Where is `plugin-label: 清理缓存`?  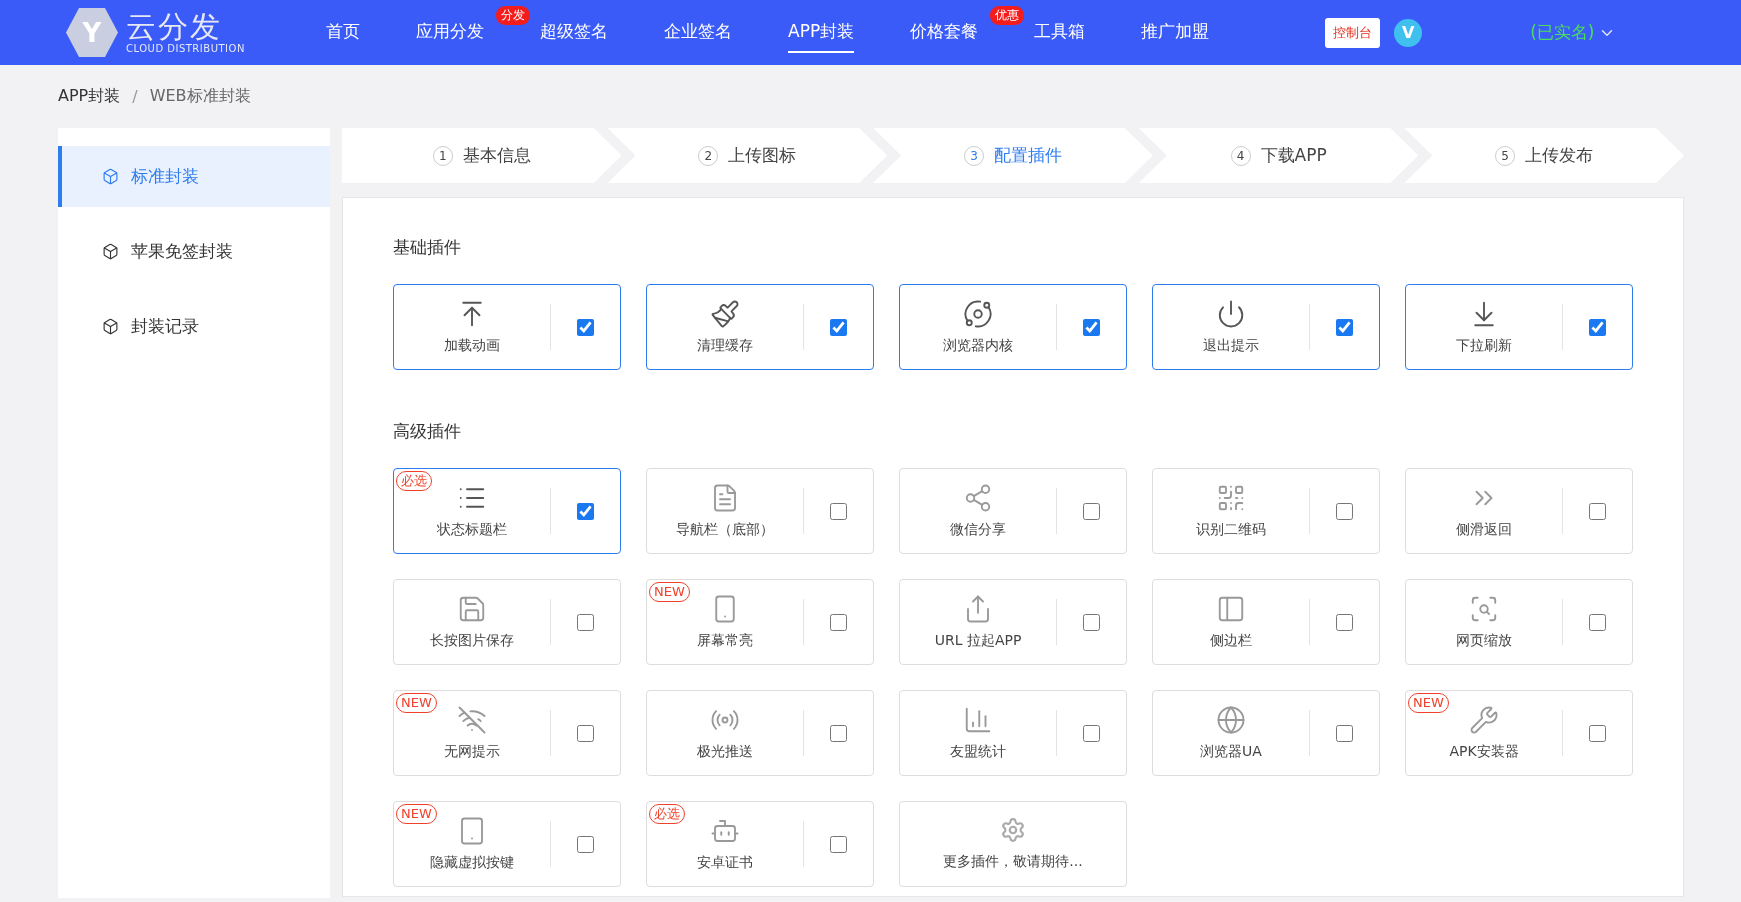 plugin-label: 清理缓存 is located at coordinates (725, 346).